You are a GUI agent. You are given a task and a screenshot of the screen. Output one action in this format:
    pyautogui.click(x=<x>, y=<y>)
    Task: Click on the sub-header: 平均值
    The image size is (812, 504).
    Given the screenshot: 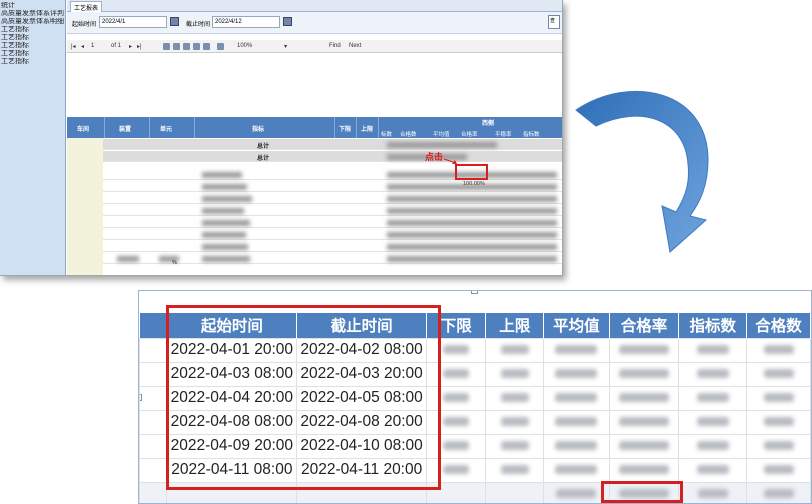 What is the action you would take?
    pyautogui.click(x=441, y=135)
    